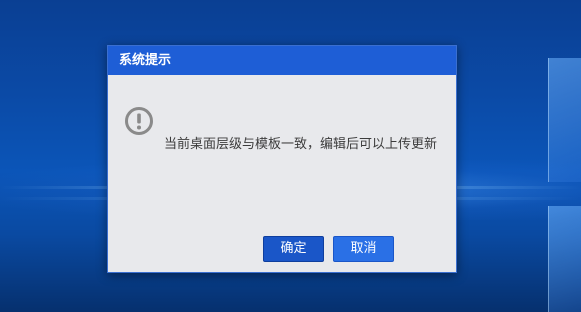 The image size is (581, 312). What do you see at coordinates (301, 144) in the screenshot?
I see `dialog-message: 当前桌面层级与模板一致，编辑后可以上传更新` at bounding box center [301, 144].